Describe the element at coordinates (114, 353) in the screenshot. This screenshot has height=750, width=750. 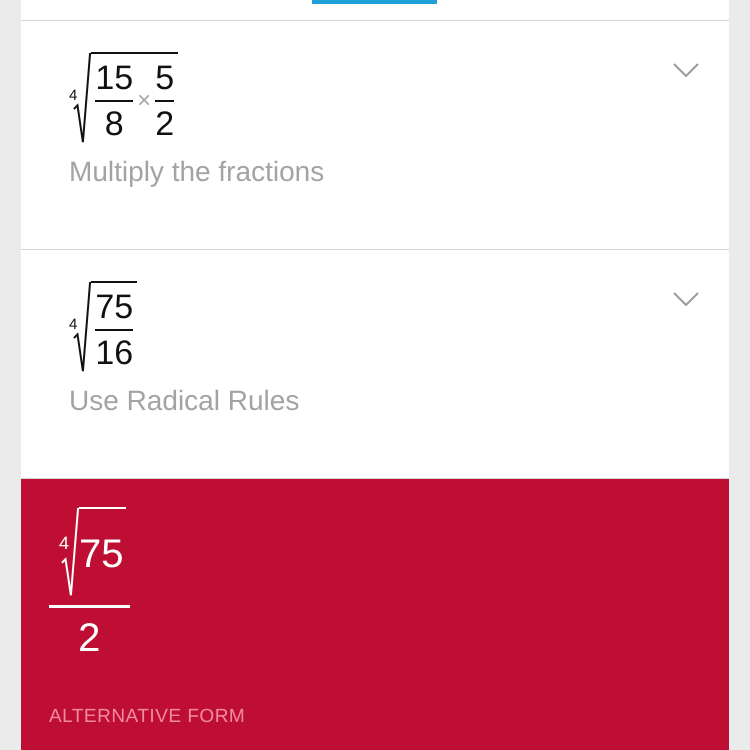
I see `denominator: 16` at that location.